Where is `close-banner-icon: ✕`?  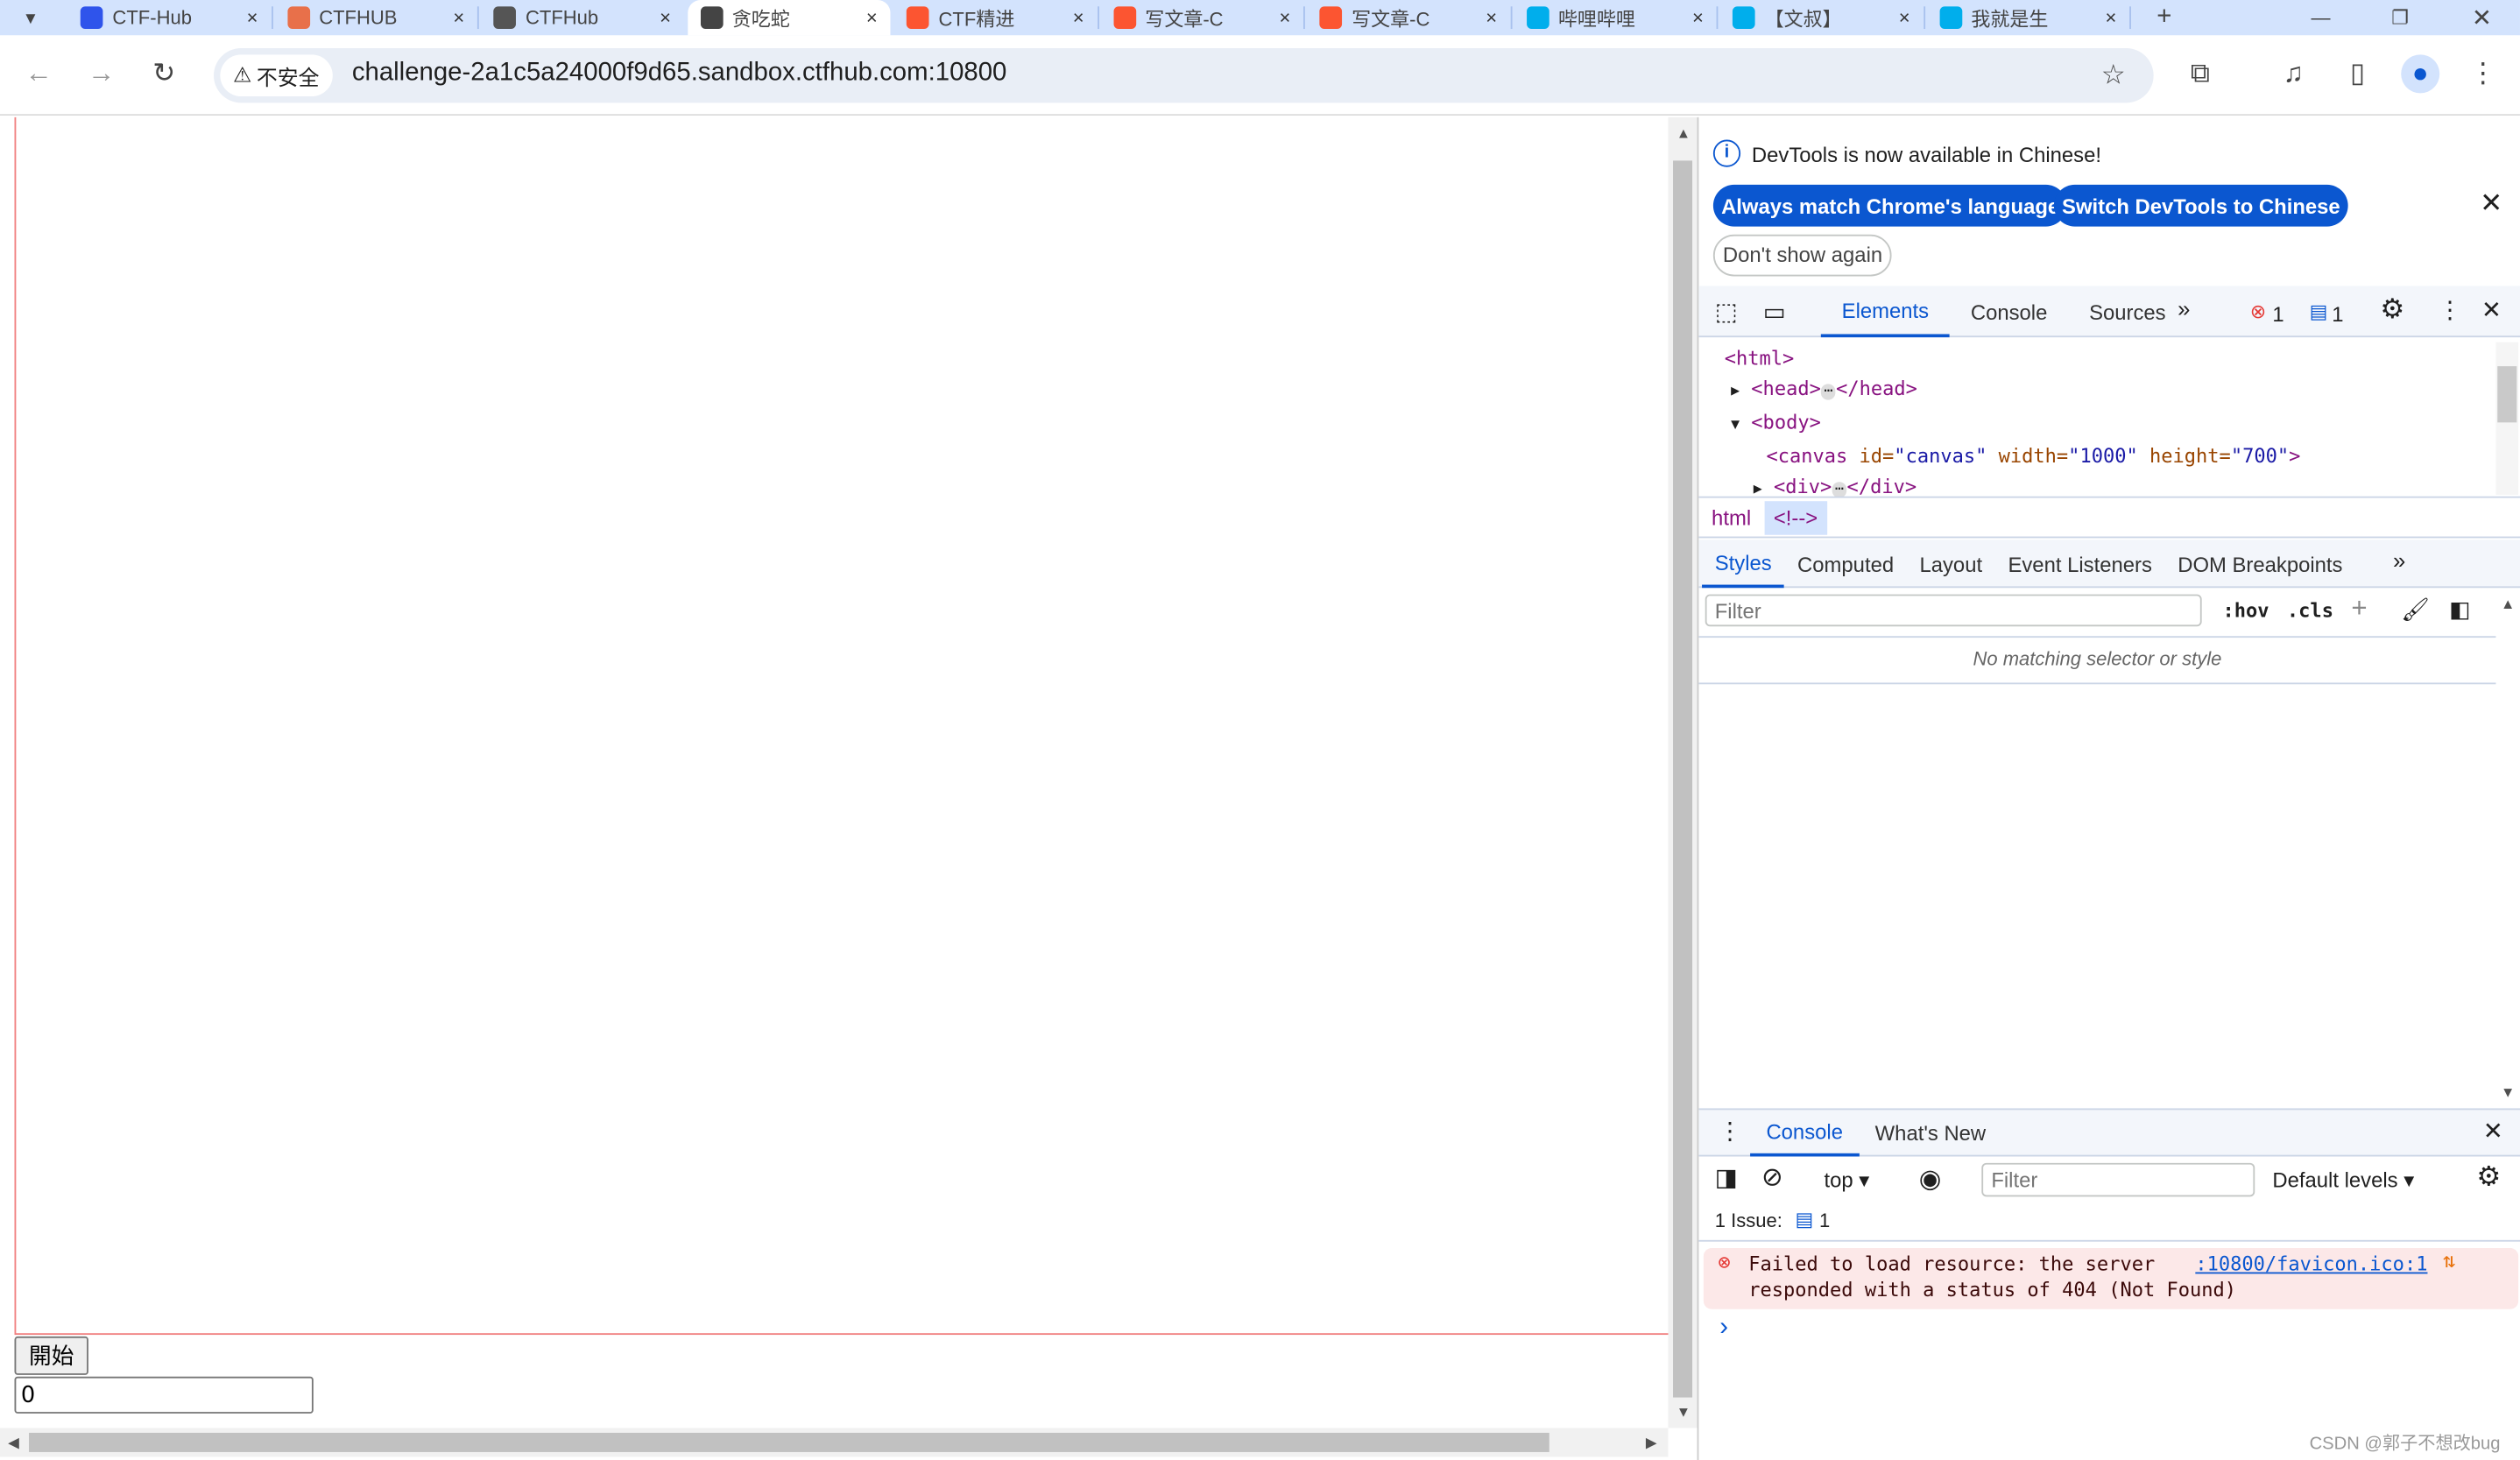
close-banner-icon: ✕ is located at coordinates (2491, 204).